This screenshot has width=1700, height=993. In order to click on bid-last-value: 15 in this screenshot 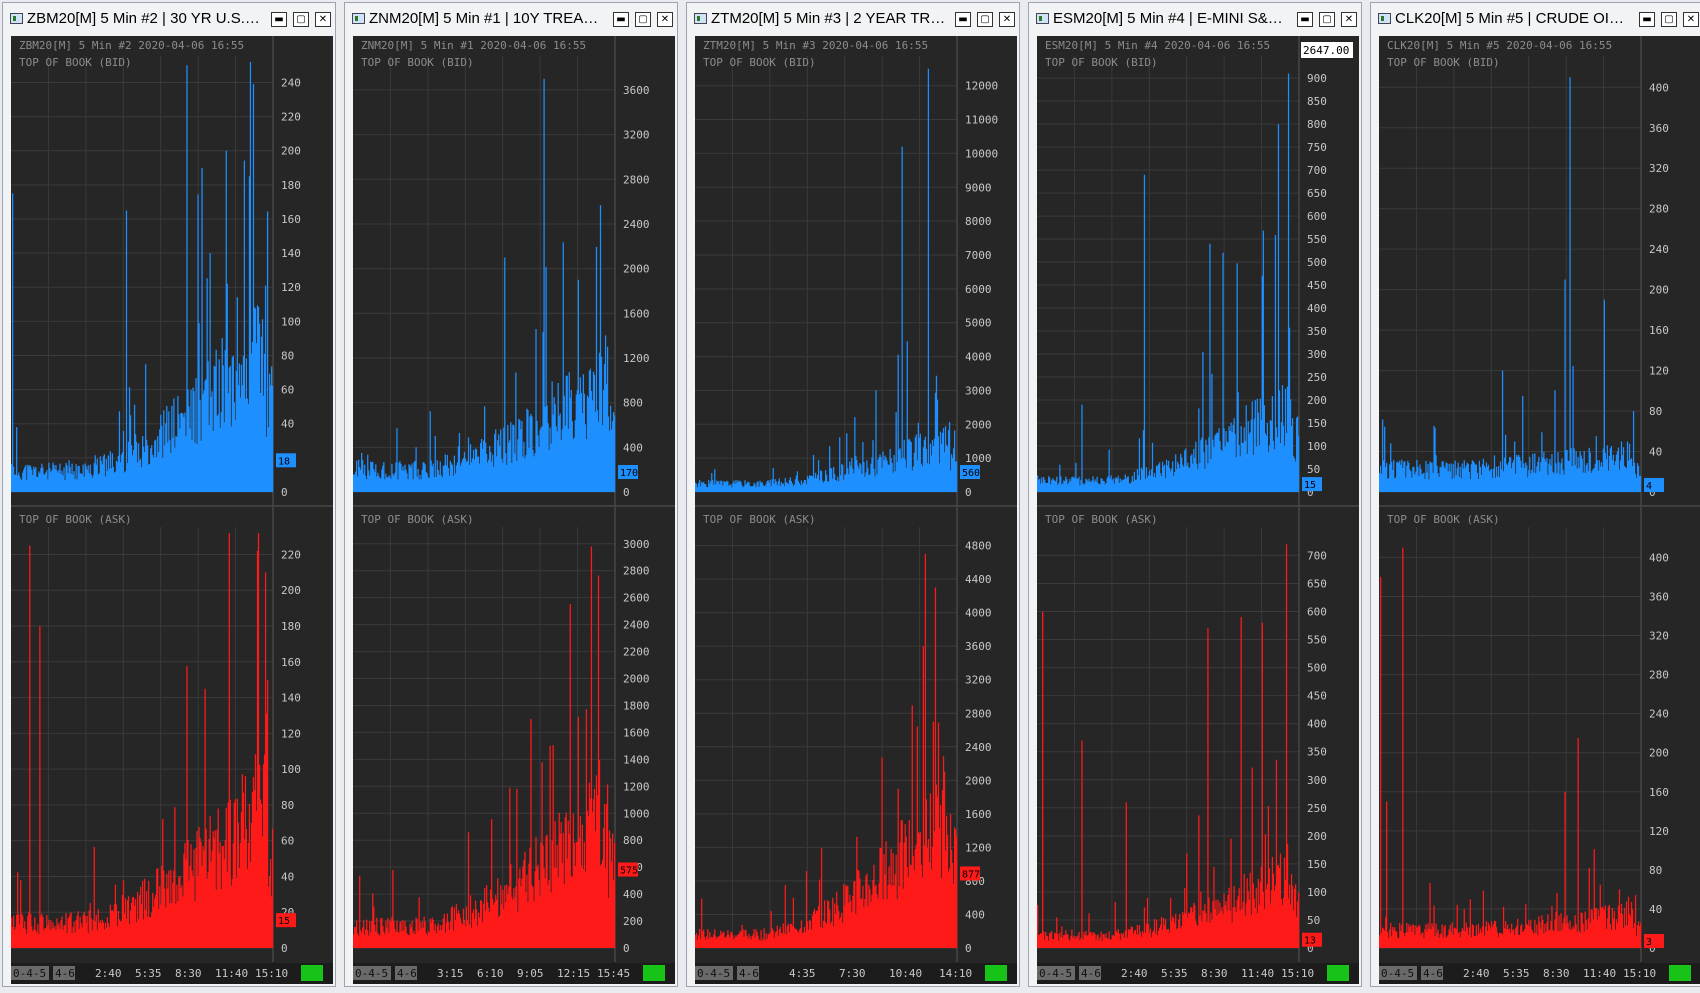, I will do `click(1310, 485)`.